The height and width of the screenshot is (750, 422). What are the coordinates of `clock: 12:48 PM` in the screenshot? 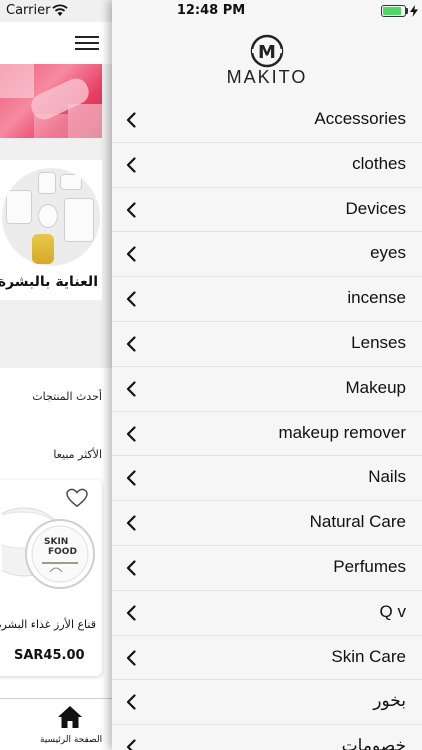 It's located at (211, 10).